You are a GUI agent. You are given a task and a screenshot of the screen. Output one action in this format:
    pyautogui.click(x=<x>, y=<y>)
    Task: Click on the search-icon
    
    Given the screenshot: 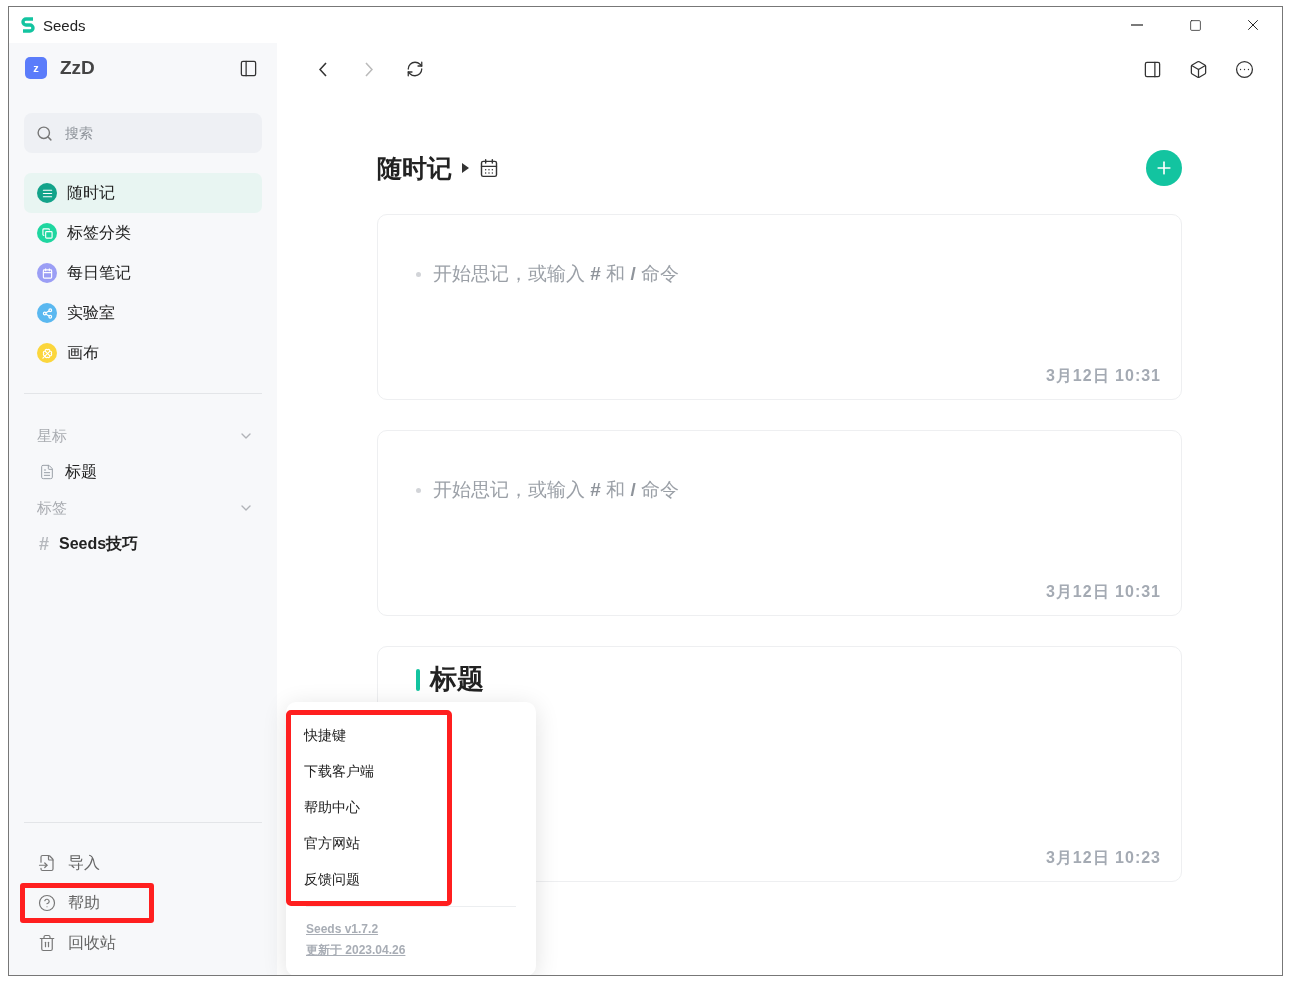 What is the action you would take?
    pyautogui.click(x=44, y=133)
    